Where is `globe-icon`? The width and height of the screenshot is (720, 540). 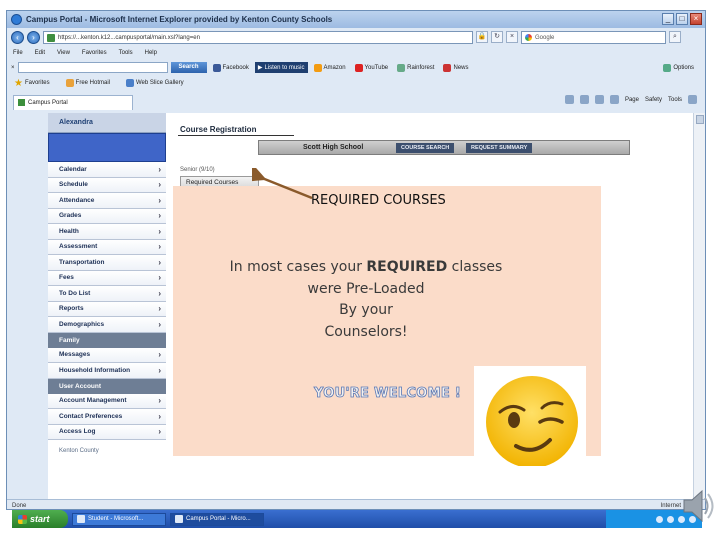 globe-icon is located at coordinates (401, 67).